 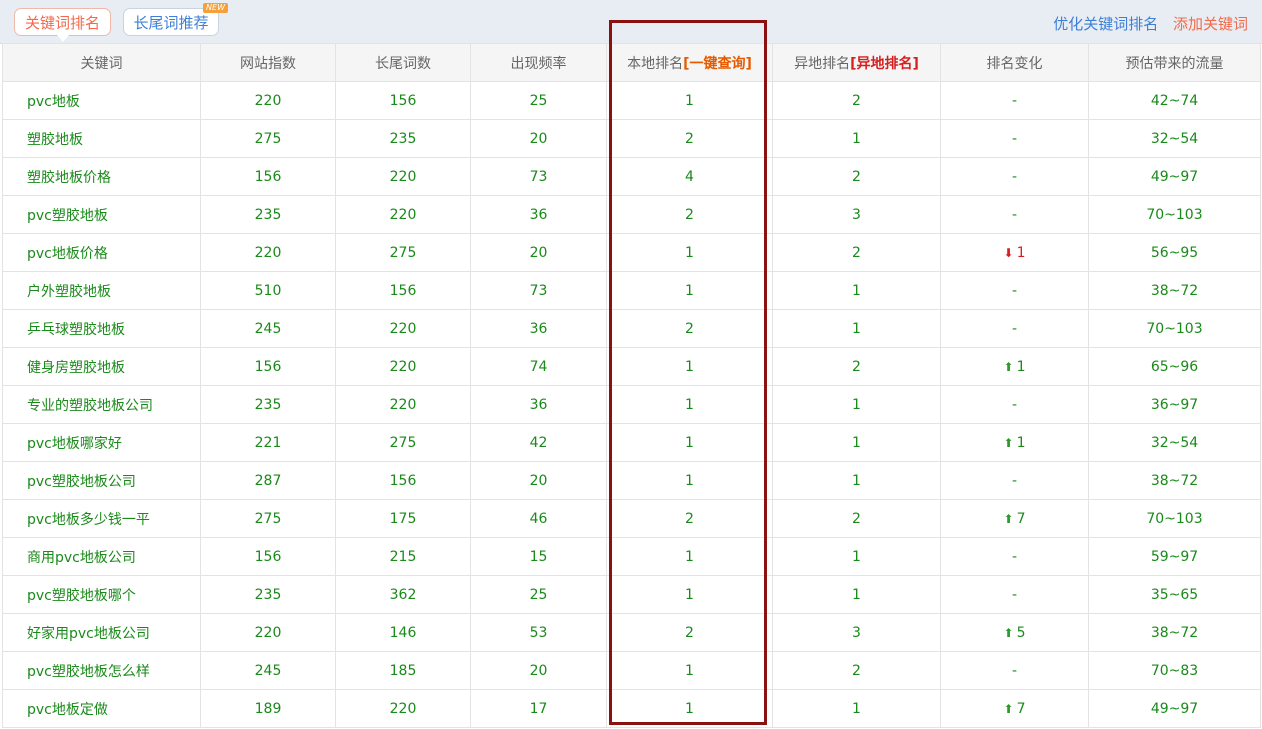 I want to click on table-row: pvc地板 220 156 25 1 2-42~74, so click(x=631, y=100).